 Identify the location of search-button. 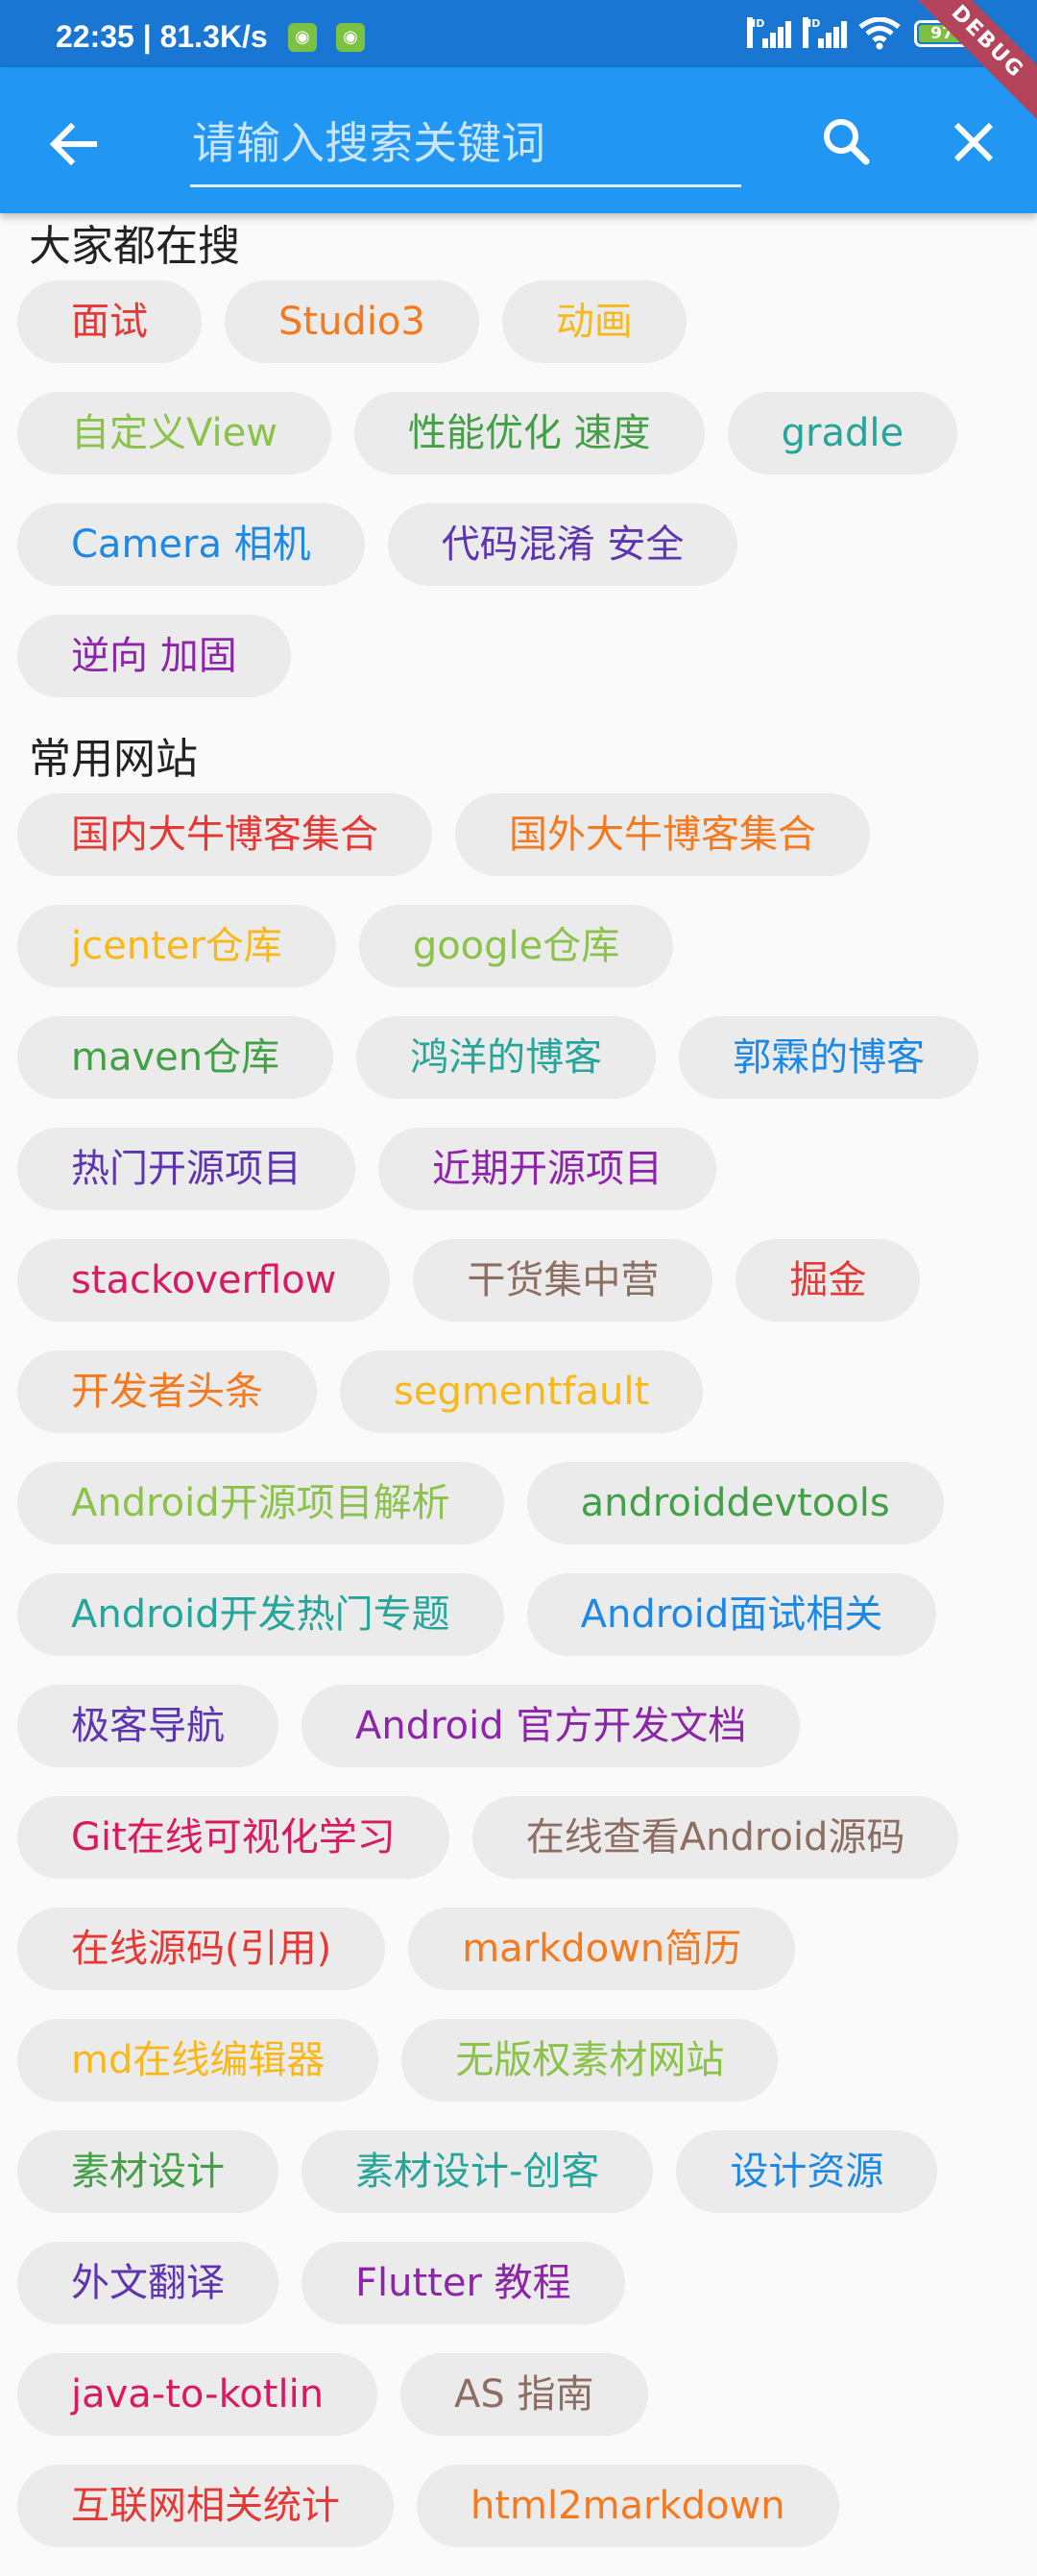
(846, 142).